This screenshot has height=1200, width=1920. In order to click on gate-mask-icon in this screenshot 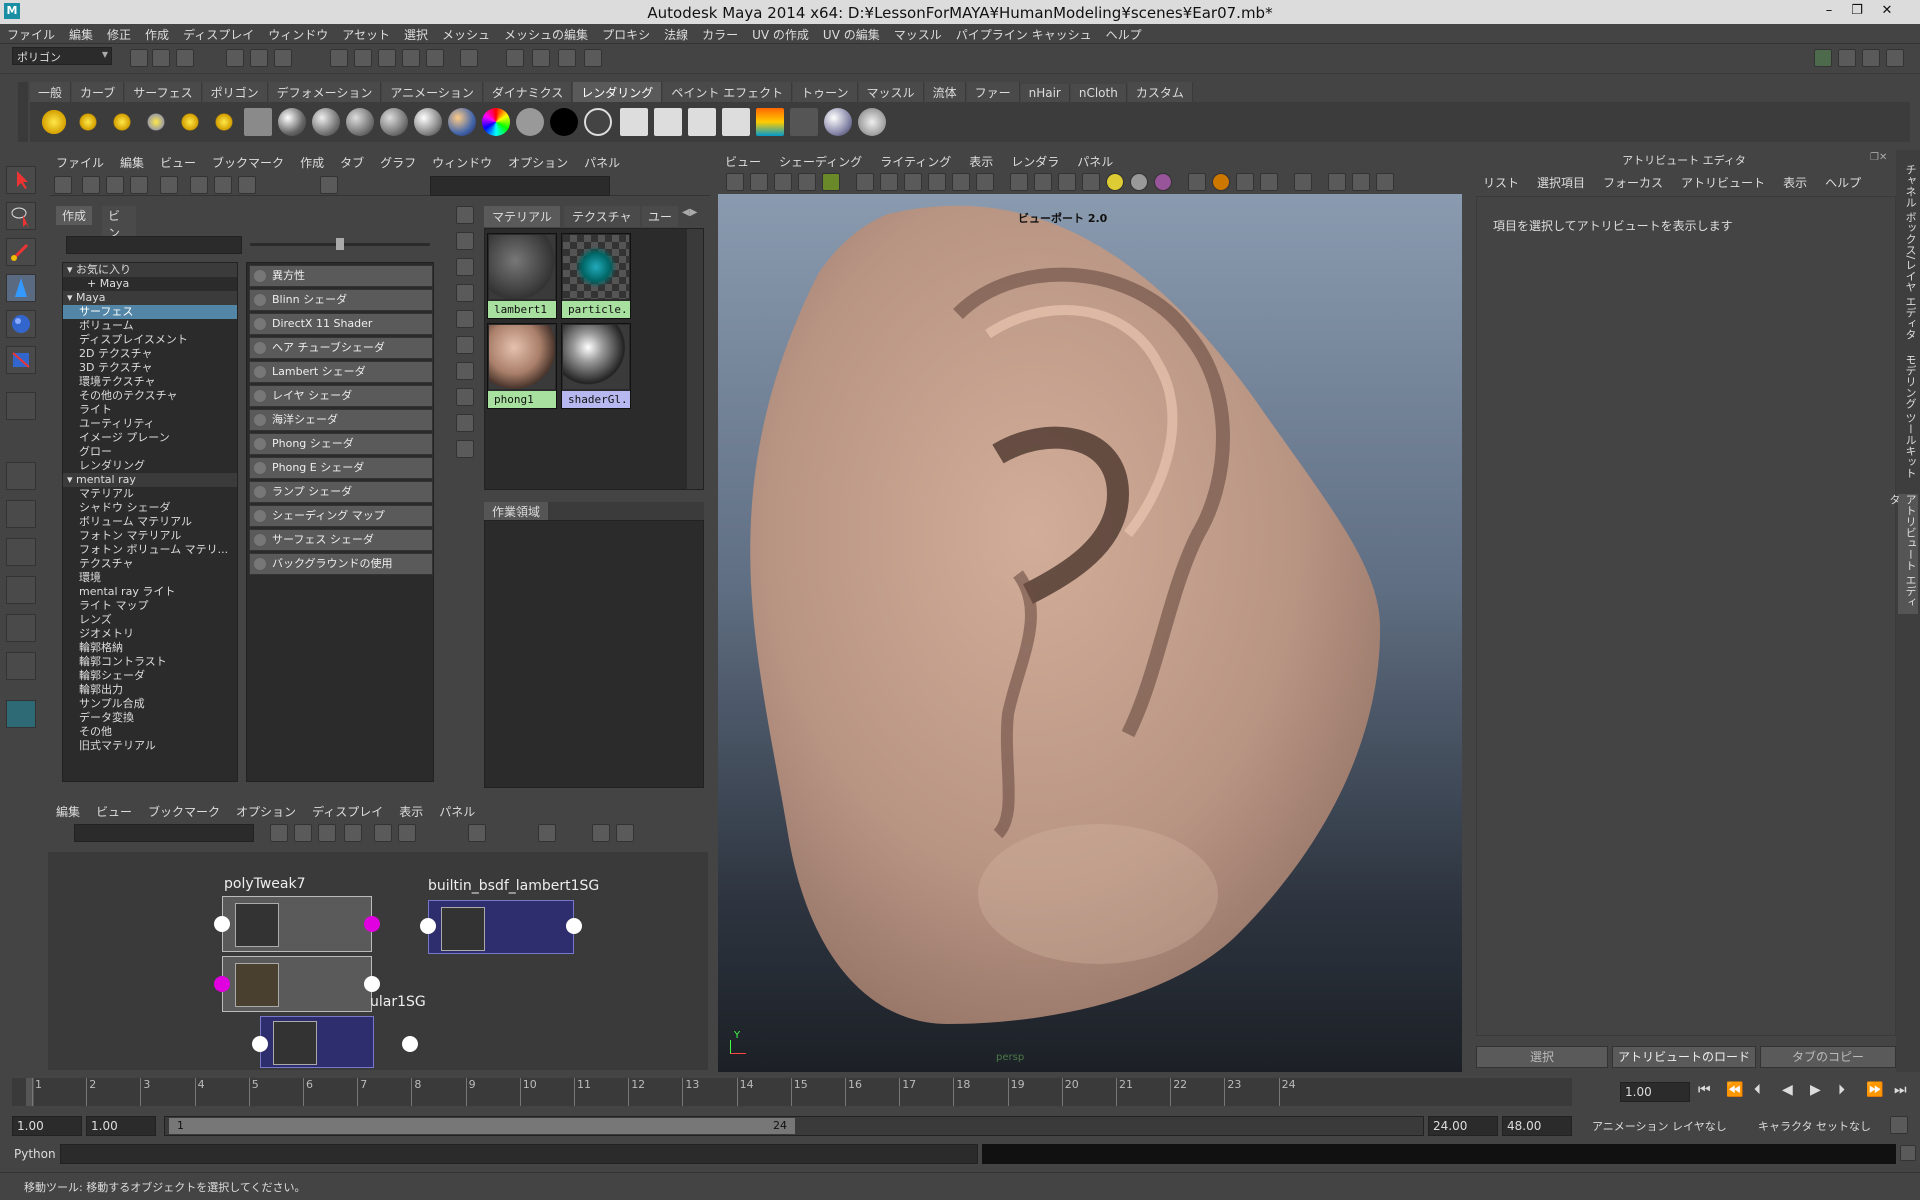, I will do `click(913, 182)`.